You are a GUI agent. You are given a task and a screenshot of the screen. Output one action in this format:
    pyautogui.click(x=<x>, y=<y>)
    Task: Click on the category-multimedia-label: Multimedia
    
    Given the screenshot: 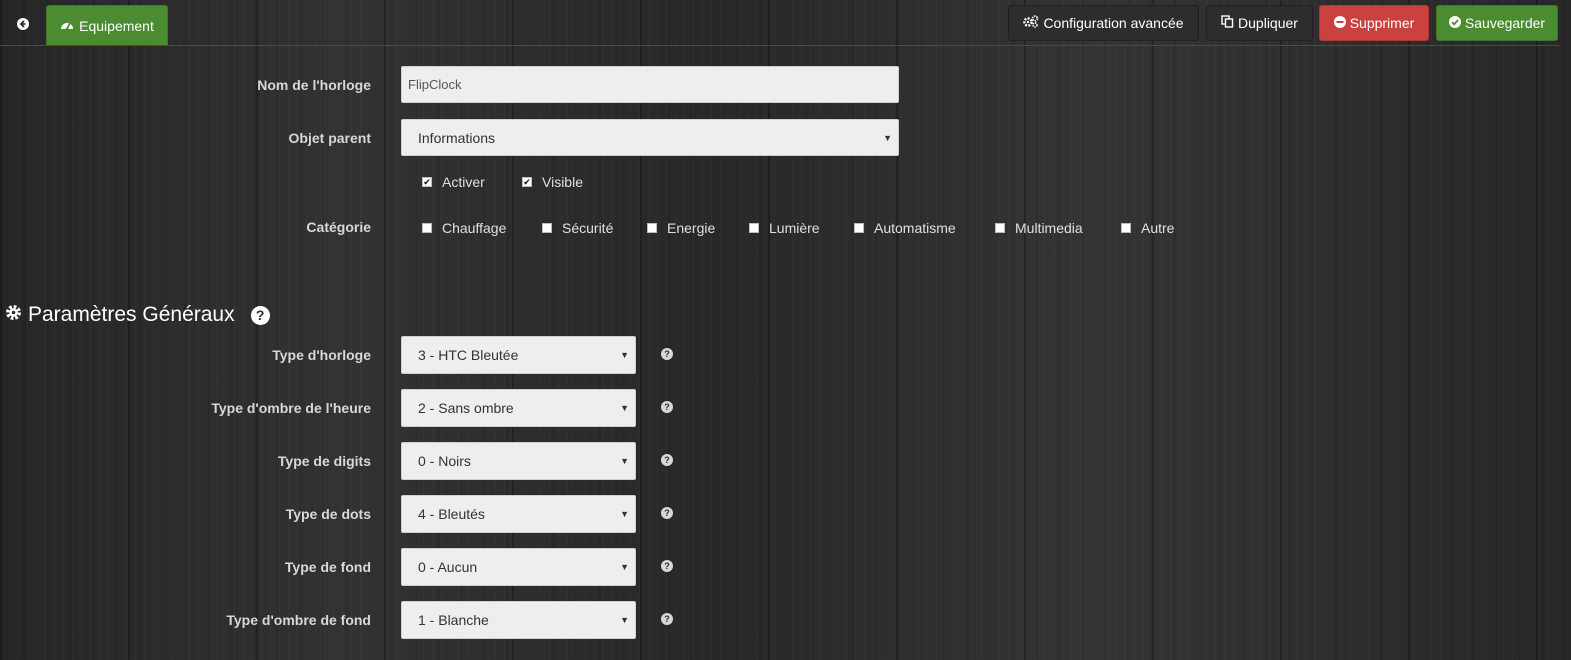 What is the action you would take?
    pyautogui.click(x=1049, y=228)
    